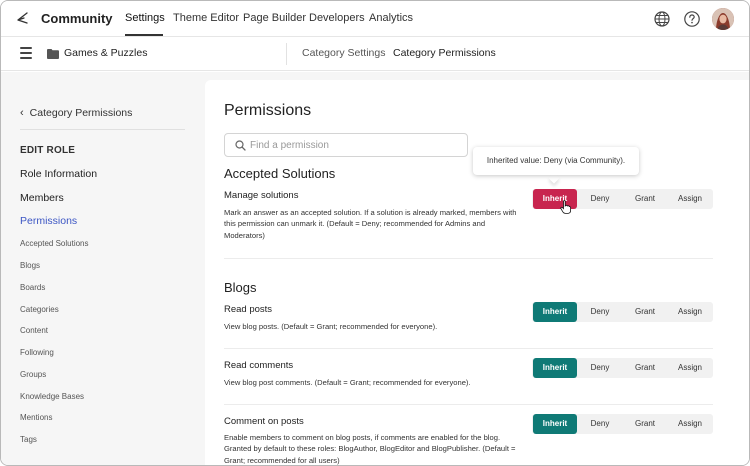 The width and height of the screenshot is (750, 466). What do you see at coordinates (36, 417) in the screenshot?
I see `sidebar-subitem-mentions: Mentions` at bounding box center [36, 417].